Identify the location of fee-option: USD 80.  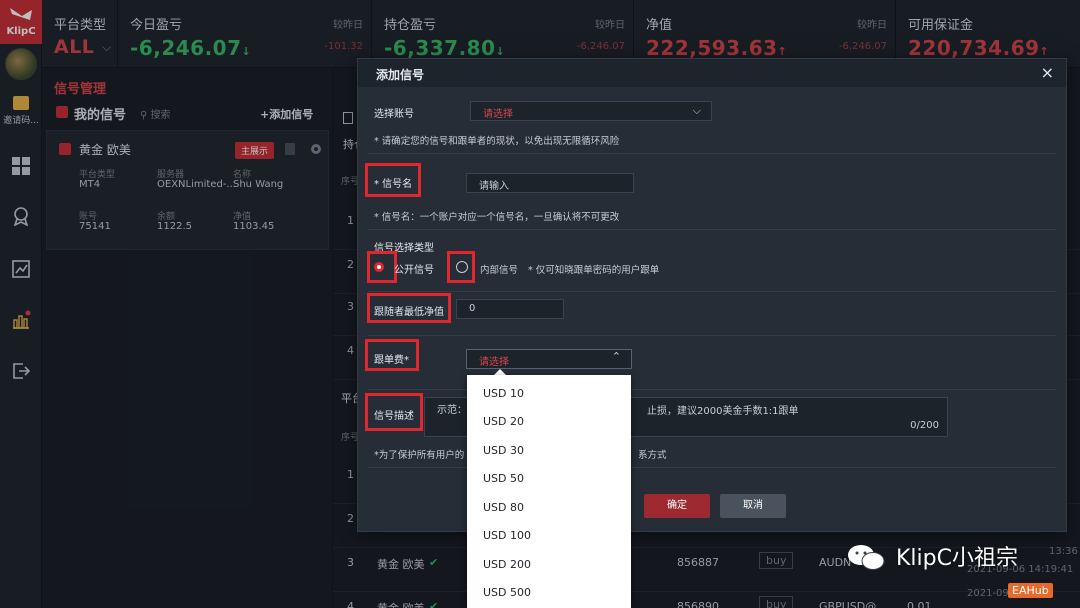
(503, 507).